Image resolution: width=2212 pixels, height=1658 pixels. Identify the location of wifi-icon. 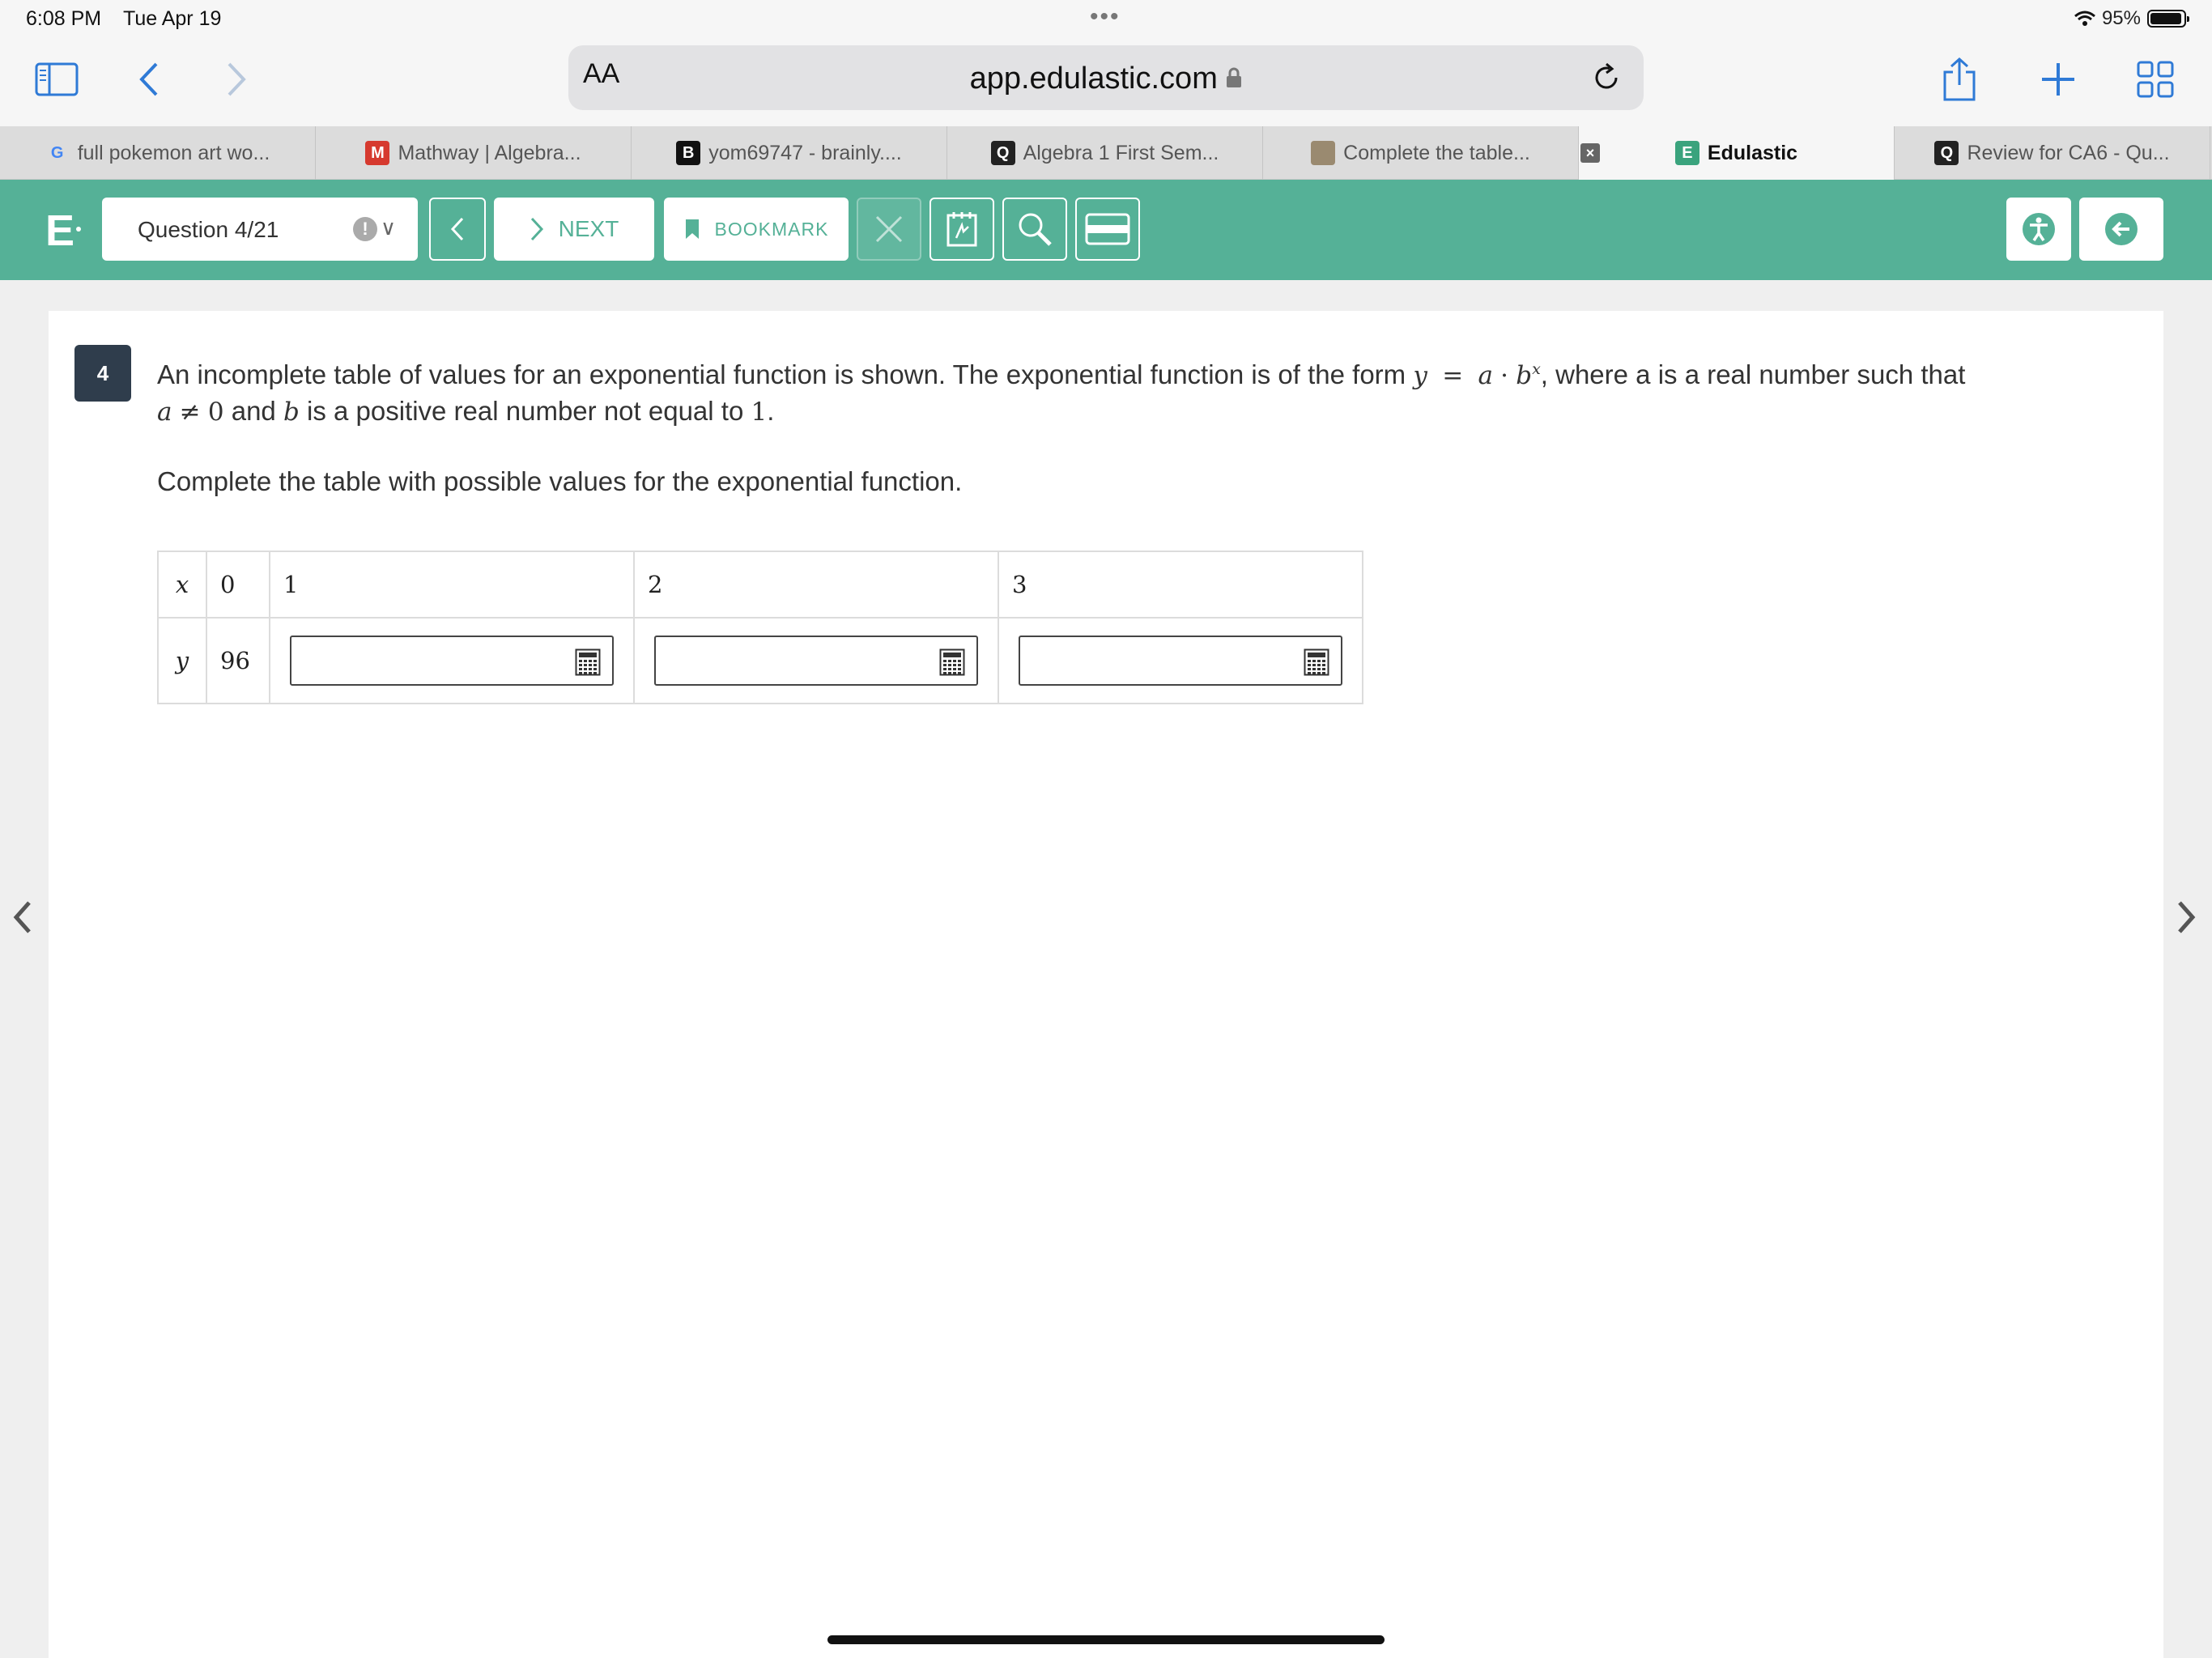
(2084, 18).